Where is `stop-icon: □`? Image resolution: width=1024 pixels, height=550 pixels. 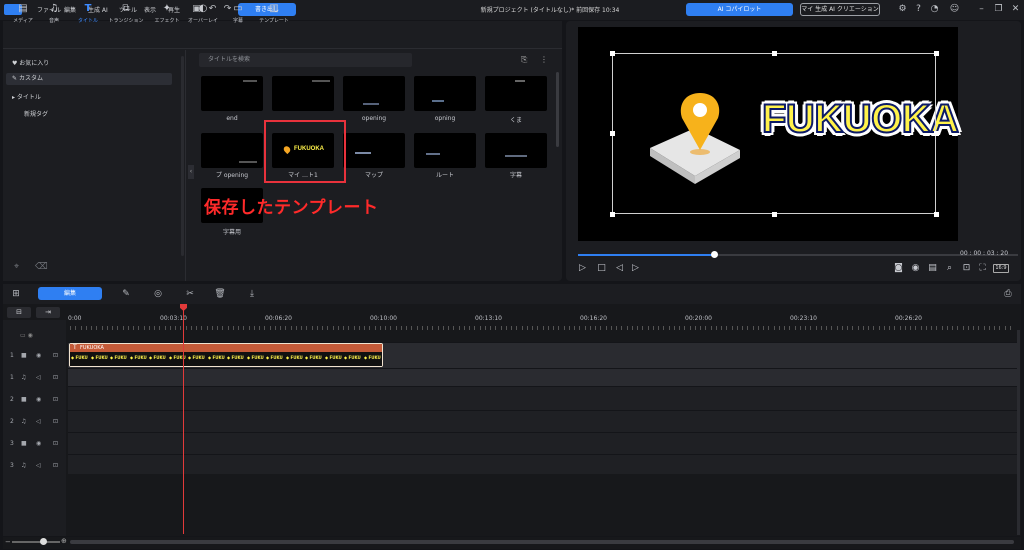
stop-icon: □ is located at coordinates (601, 268).